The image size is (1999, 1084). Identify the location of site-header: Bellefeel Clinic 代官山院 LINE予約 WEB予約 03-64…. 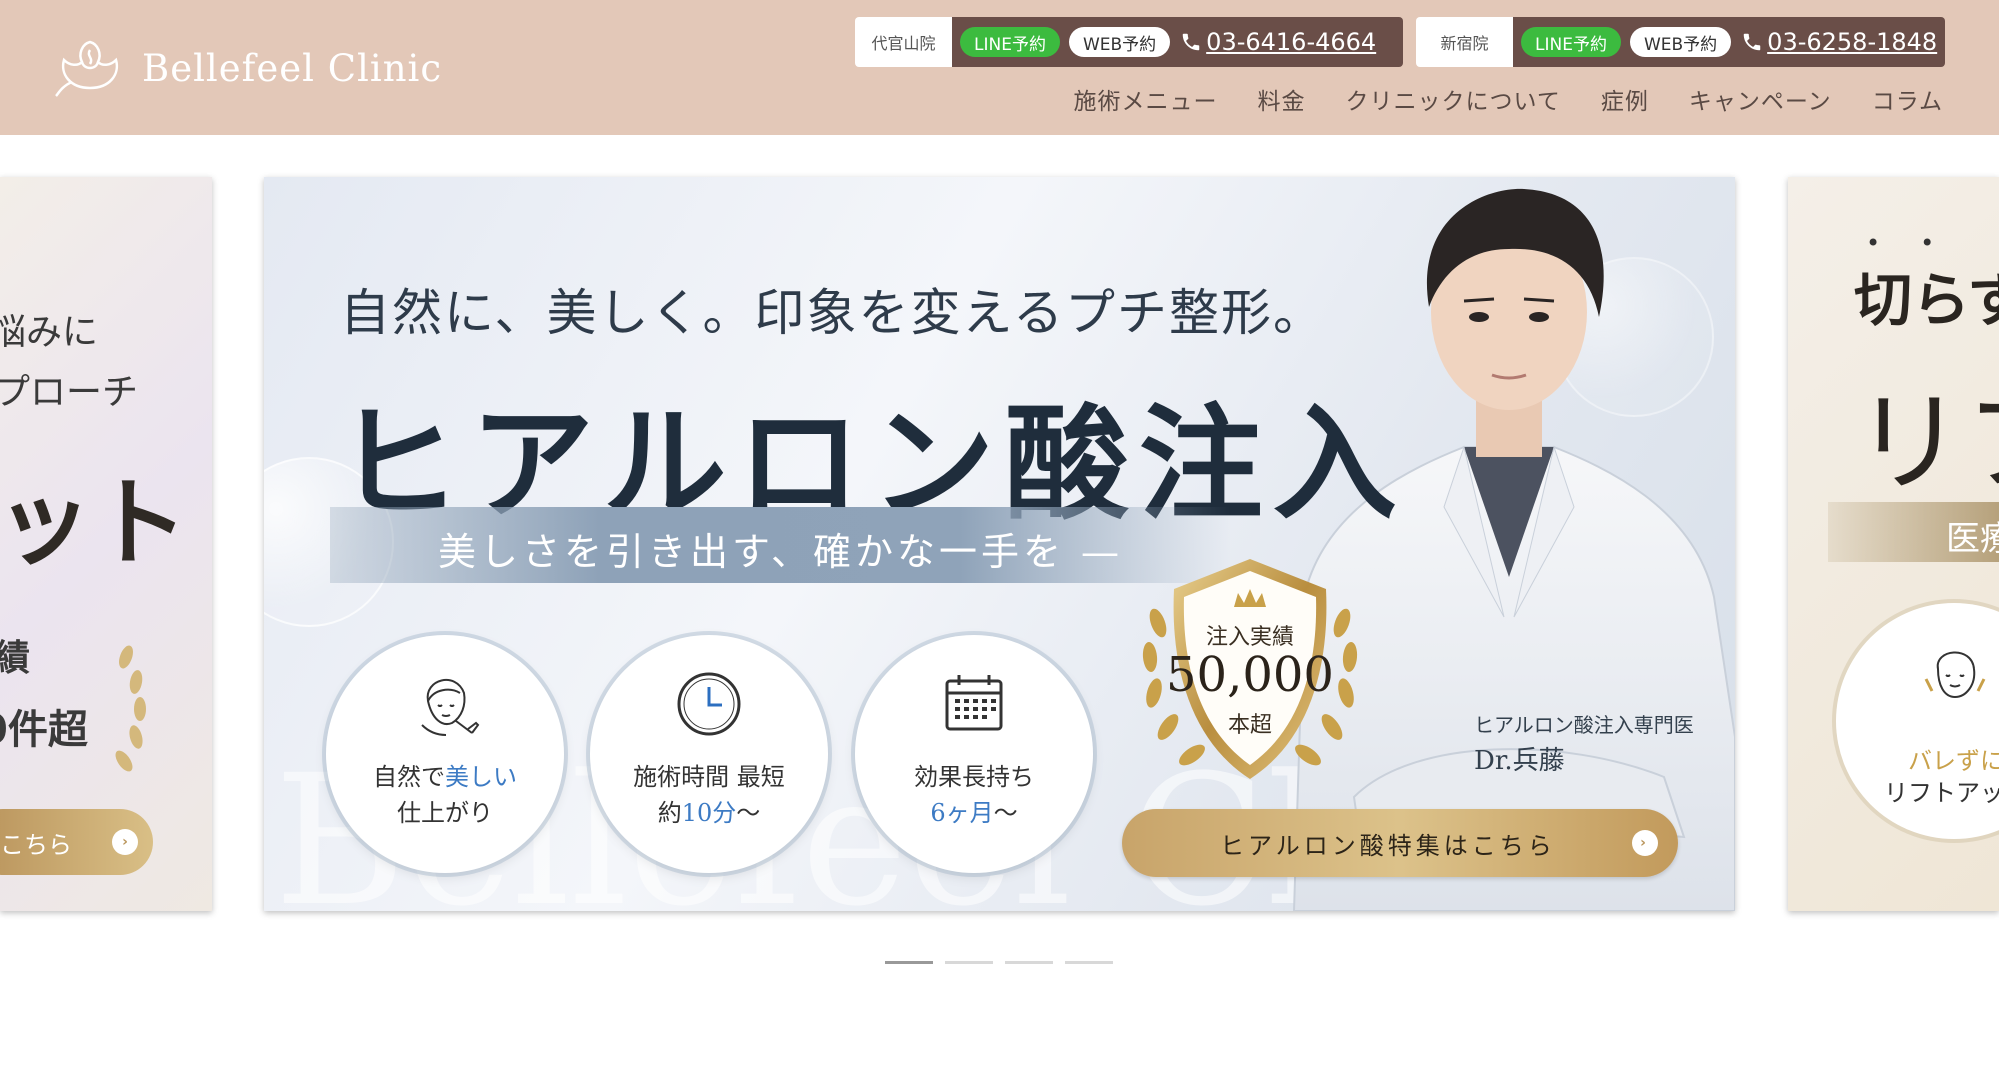
(999, 67).